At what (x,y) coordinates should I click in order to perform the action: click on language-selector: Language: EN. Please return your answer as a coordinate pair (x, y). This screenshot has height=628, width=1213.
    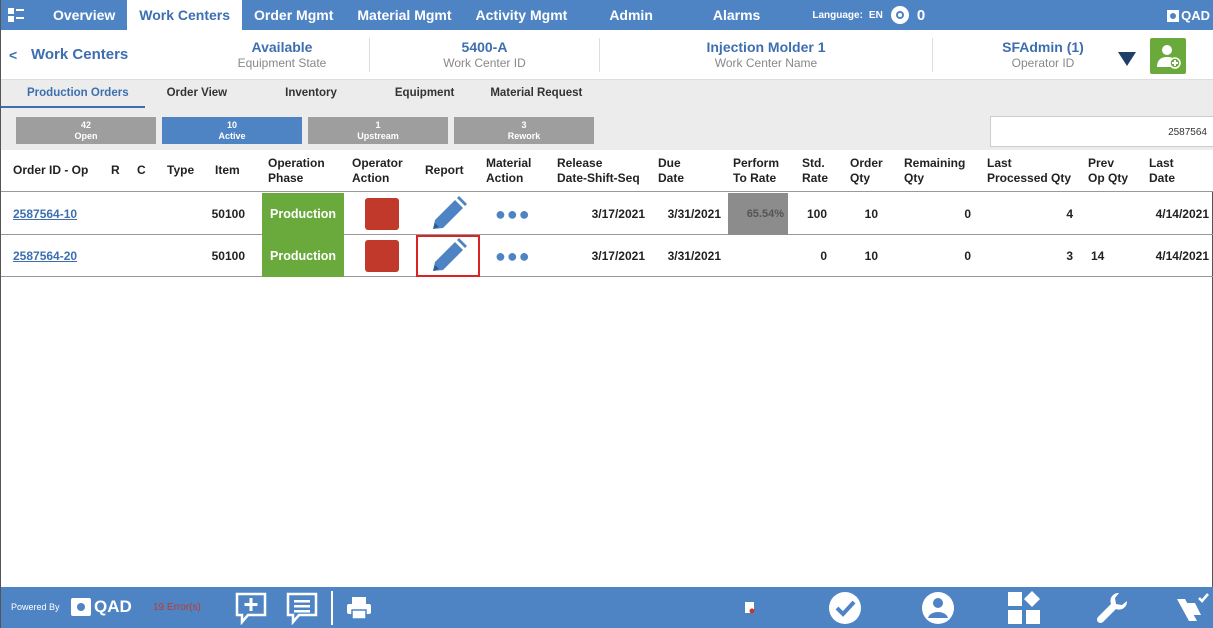
    Looking at the image, I should click on (861, 15).